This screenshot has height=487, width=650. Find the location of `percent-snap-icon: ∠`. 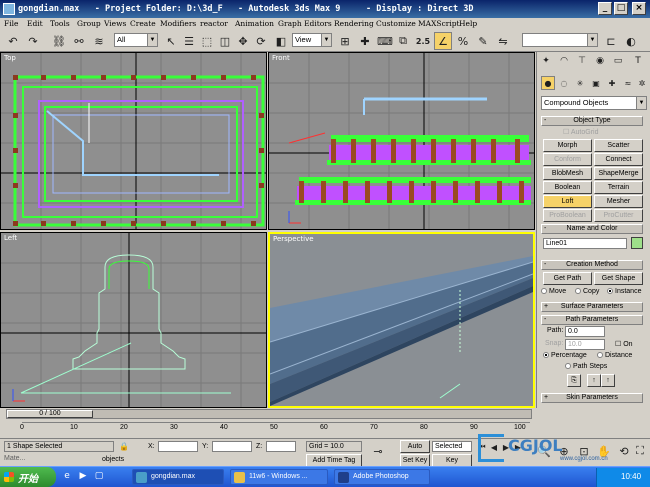

percent-snap-icon: ∠ is located at coordinates (443, 41).